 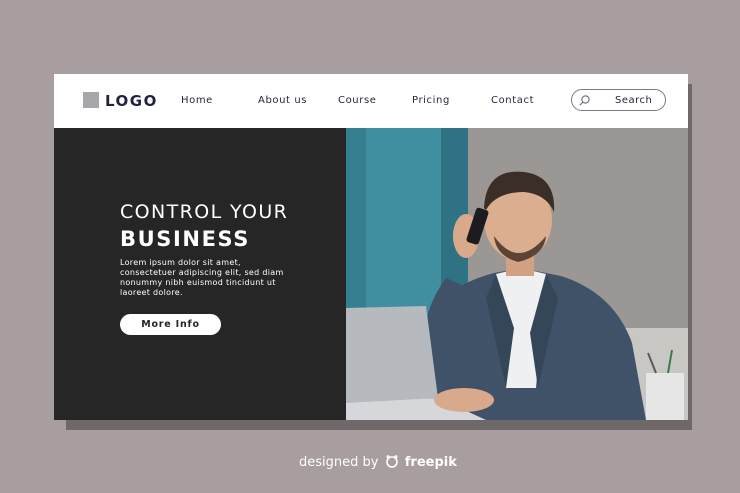 What do you see at coordinates (170, 324) in the screenshot?
I see `more-info-button: More Info` at bounding box center [170, 324].